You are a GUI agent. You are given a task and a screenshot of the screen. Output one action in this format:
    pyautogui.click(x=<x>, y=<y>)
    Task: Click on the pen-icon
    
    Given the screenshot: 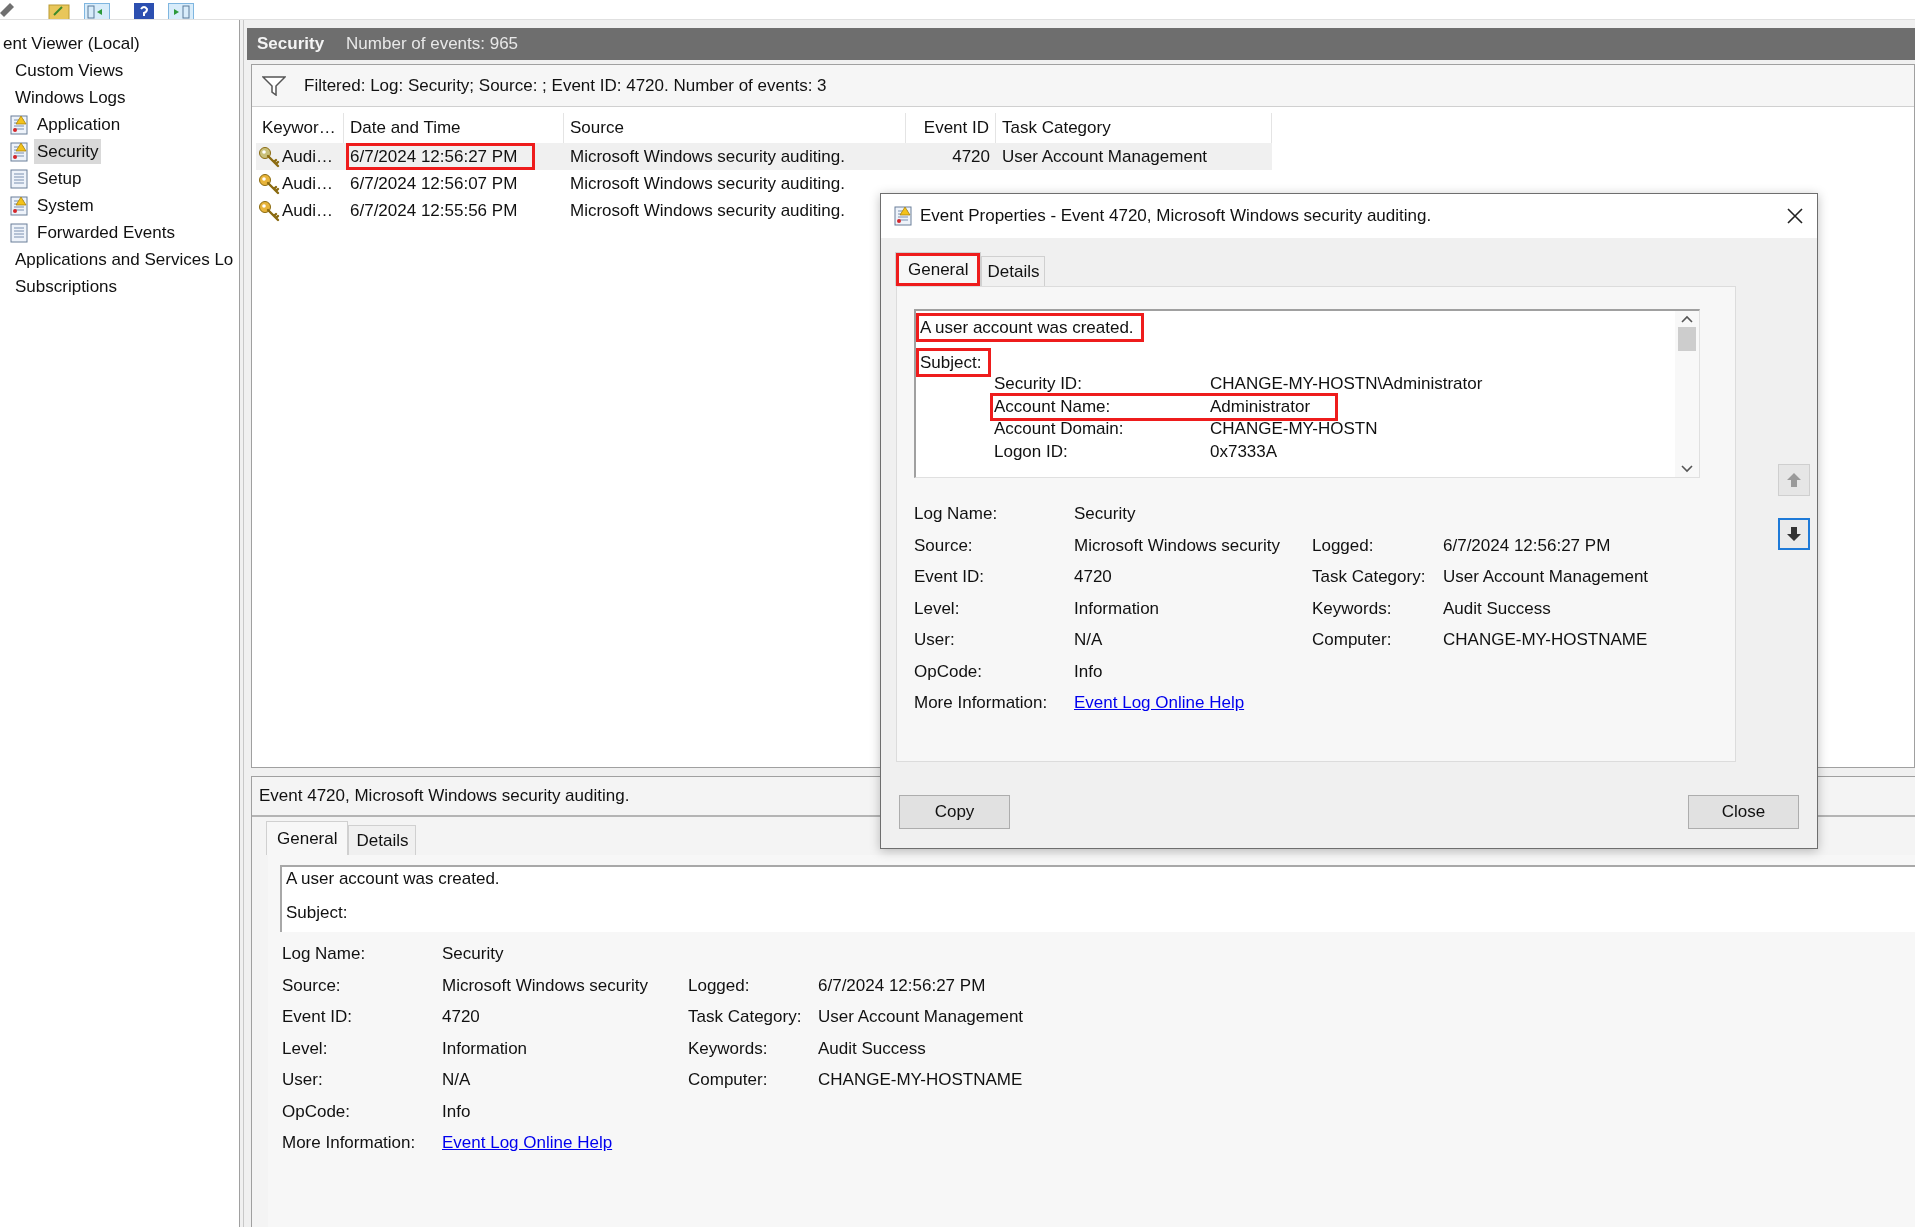 What is the action you would take?
    pyautogui.click(x=7, y=11)
    